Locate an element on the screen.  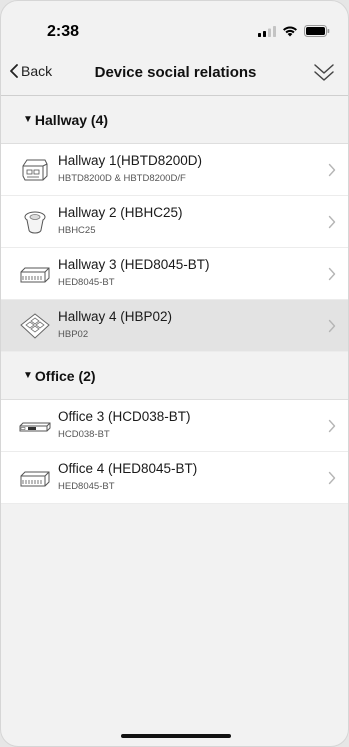
home-indicator is located at coordinates (176, 736).